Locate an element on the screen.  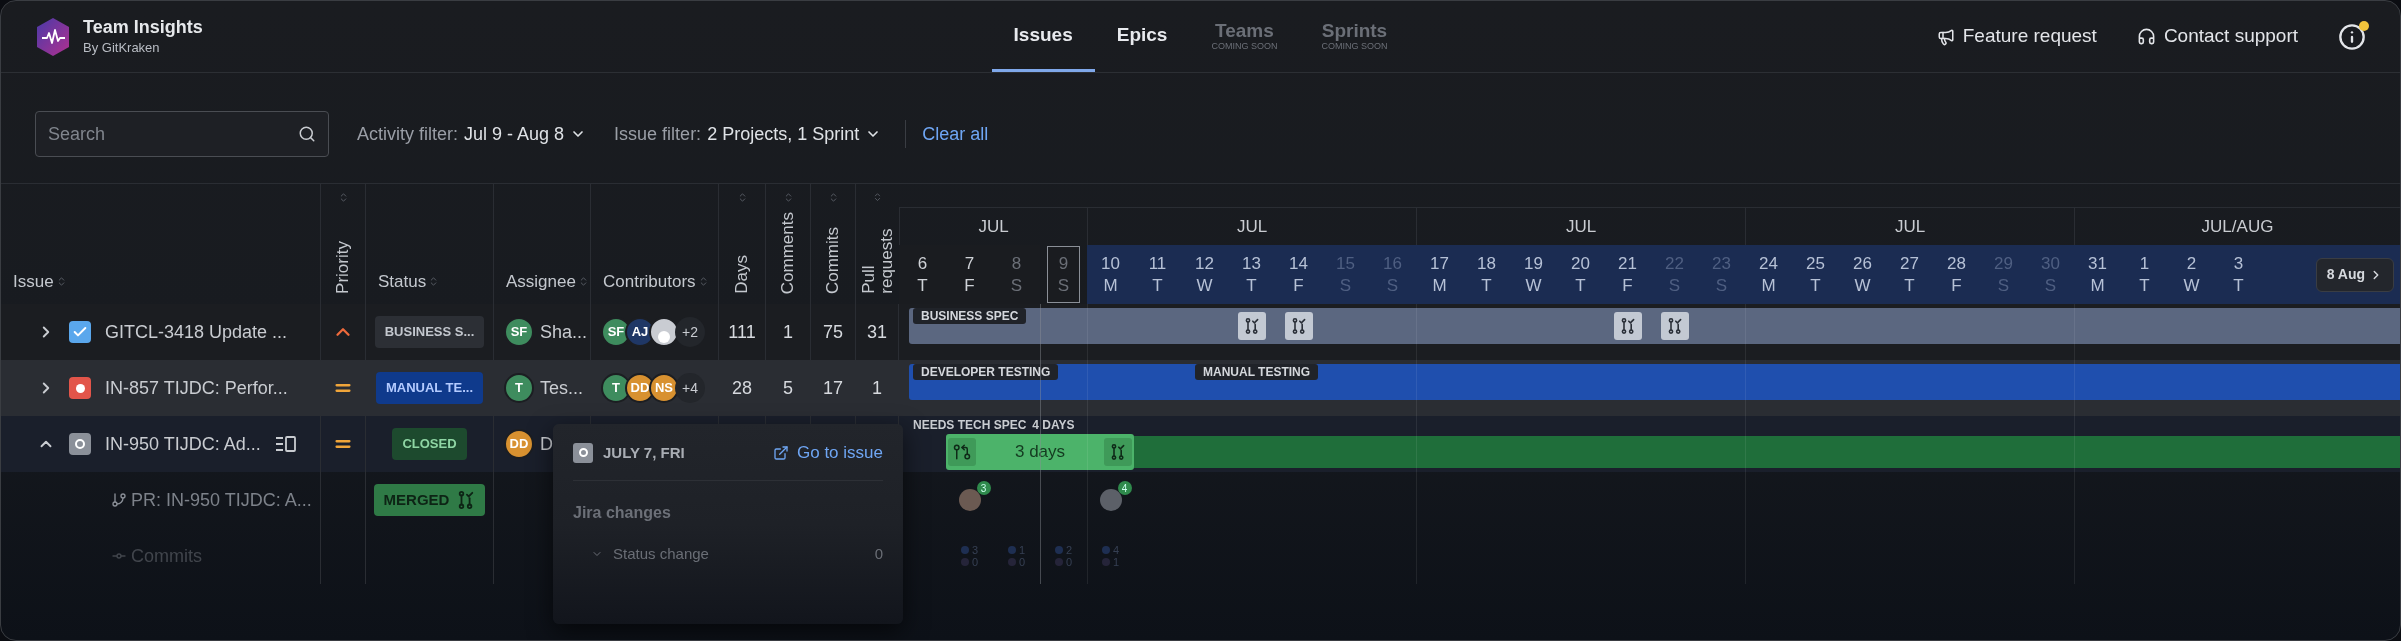
nav-tab: Epics is located at coordinates (1142, 36).